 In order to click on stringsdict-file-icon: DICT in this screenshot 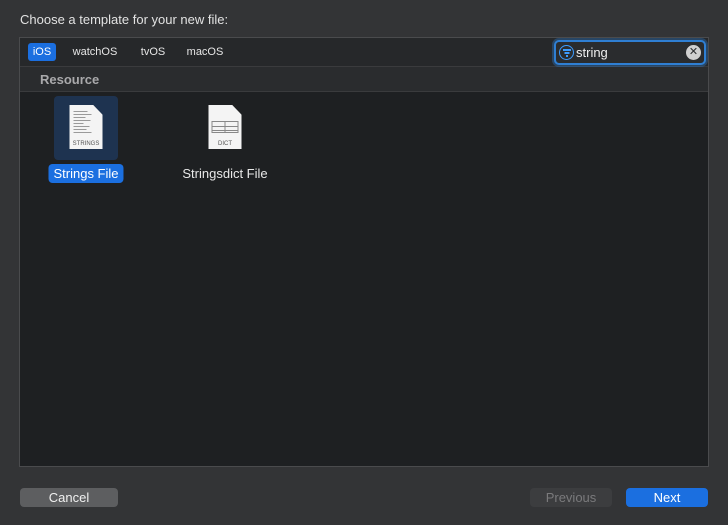, I will do `click(225, 127)`.